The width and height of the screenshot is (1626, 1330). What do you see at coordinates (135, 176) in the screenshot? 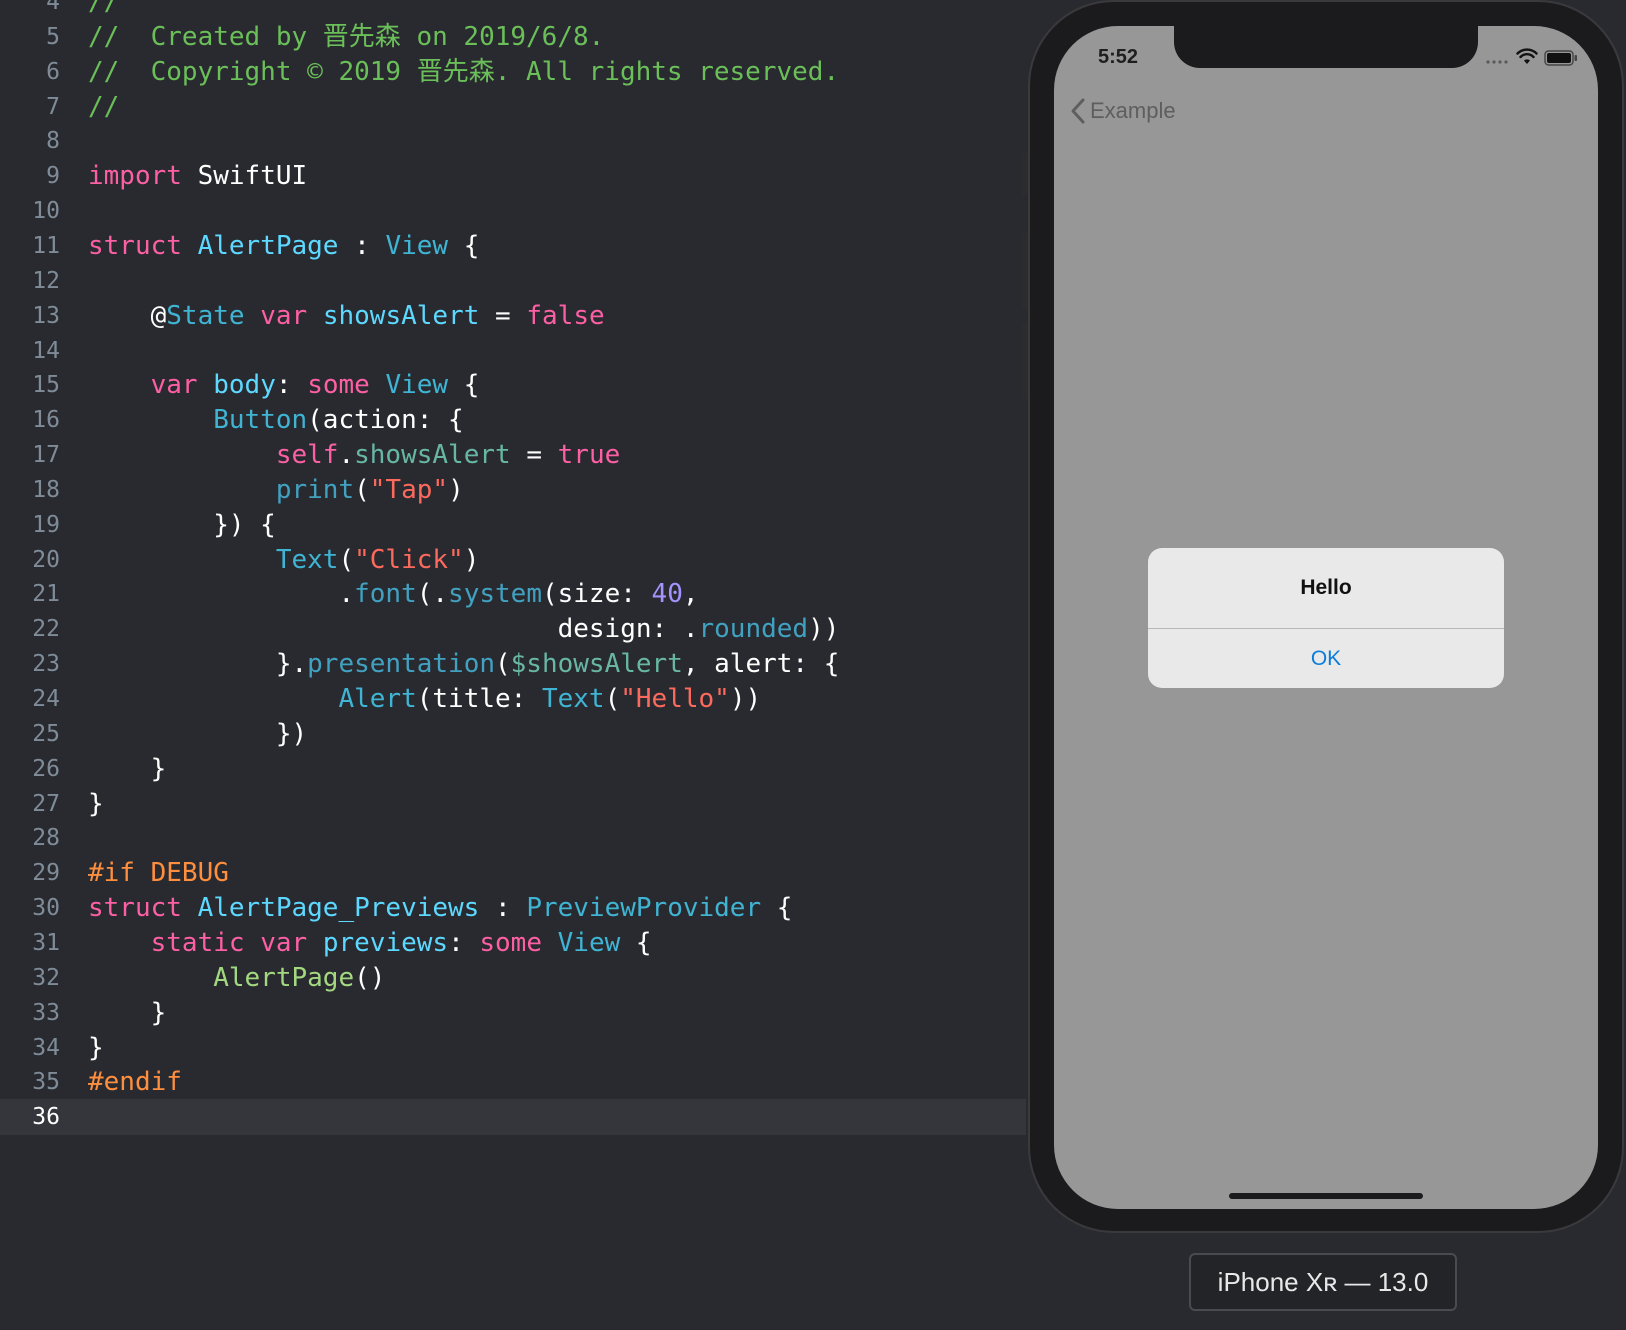
I see `code-token: import` at bounding box center [135, 176].